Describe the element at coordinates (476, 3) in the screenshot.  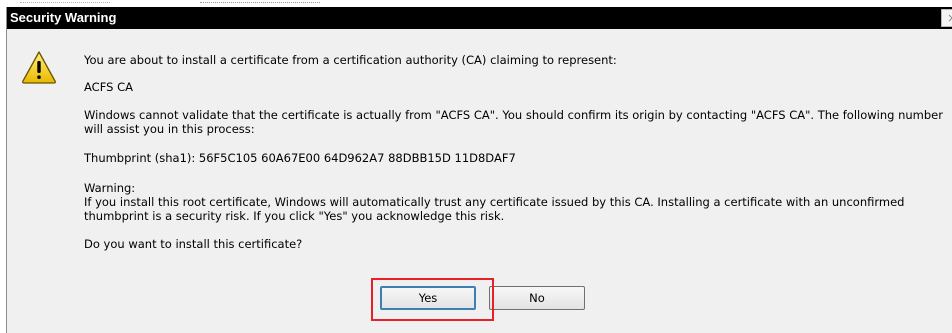
I see `background-window-strip` at that location.